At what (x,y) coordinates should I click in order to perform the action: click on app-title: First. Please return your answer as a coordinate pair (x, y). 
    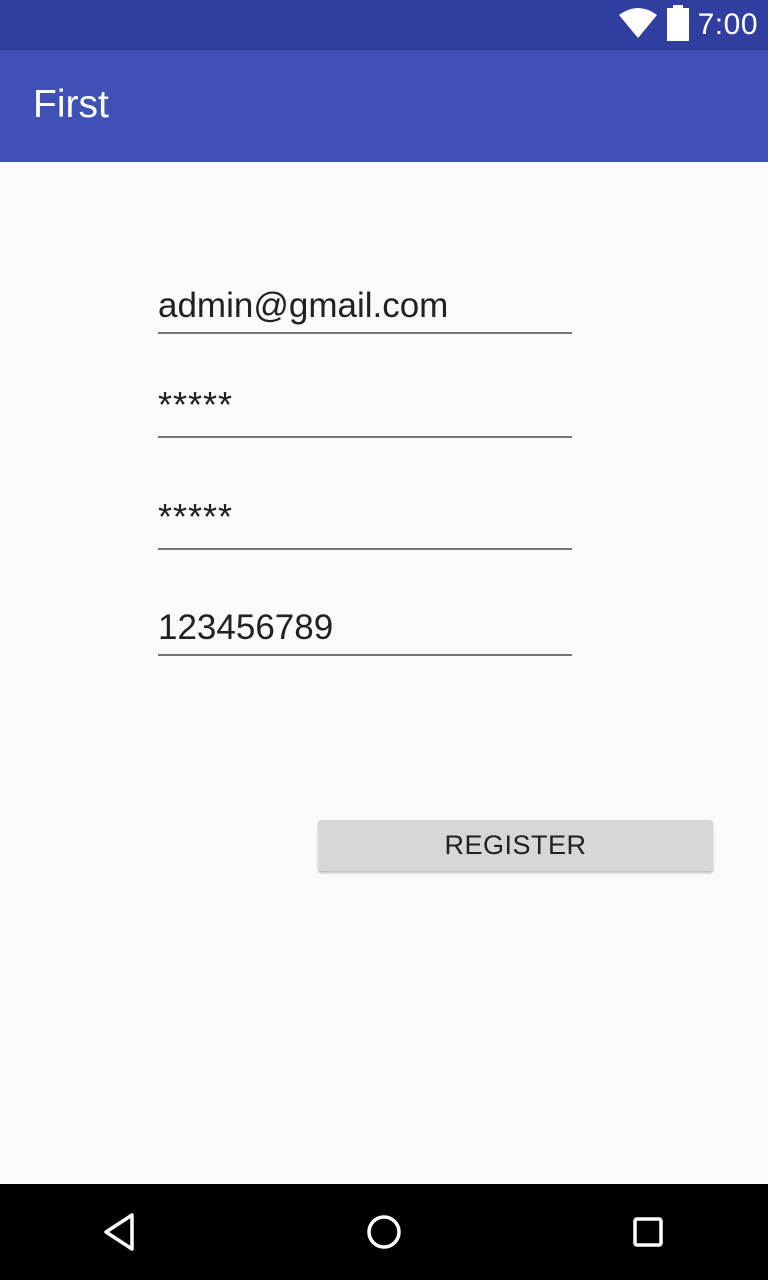
    Looking at the image, I should click on (71, 104).